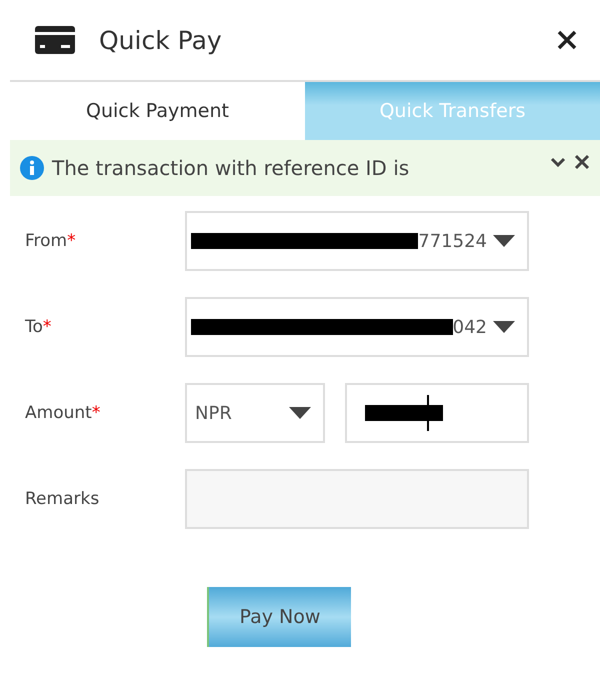  What do you see at coordinates (357, 327) in the screenshot?
I see `account-dropdown: 042` at bounding box center [357, 327].